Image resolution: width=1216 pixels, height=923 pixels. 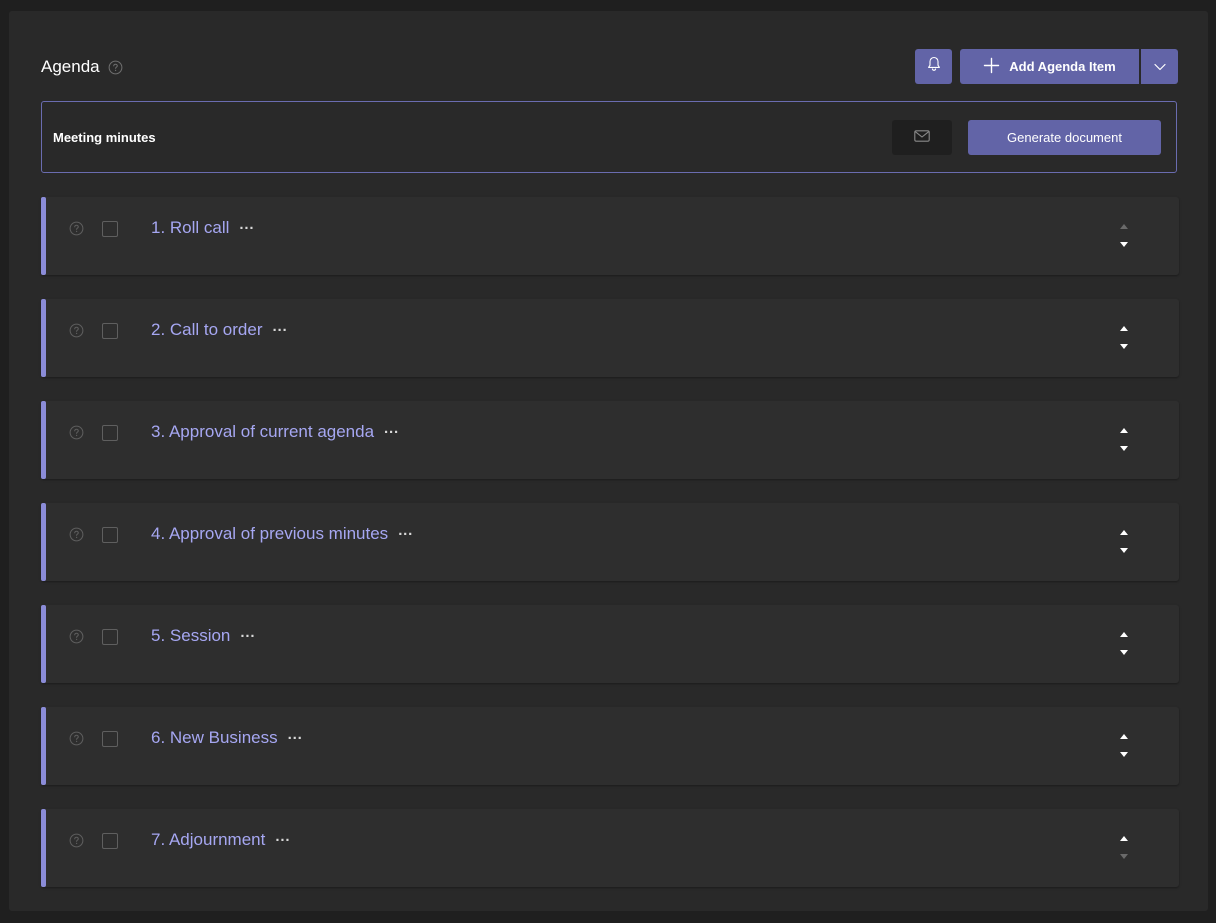 What do you see at coordinates (208, 839) in the screenshot?
I see `agenda-item-label: 7. Adjournment` at bounding box center [208, 839].